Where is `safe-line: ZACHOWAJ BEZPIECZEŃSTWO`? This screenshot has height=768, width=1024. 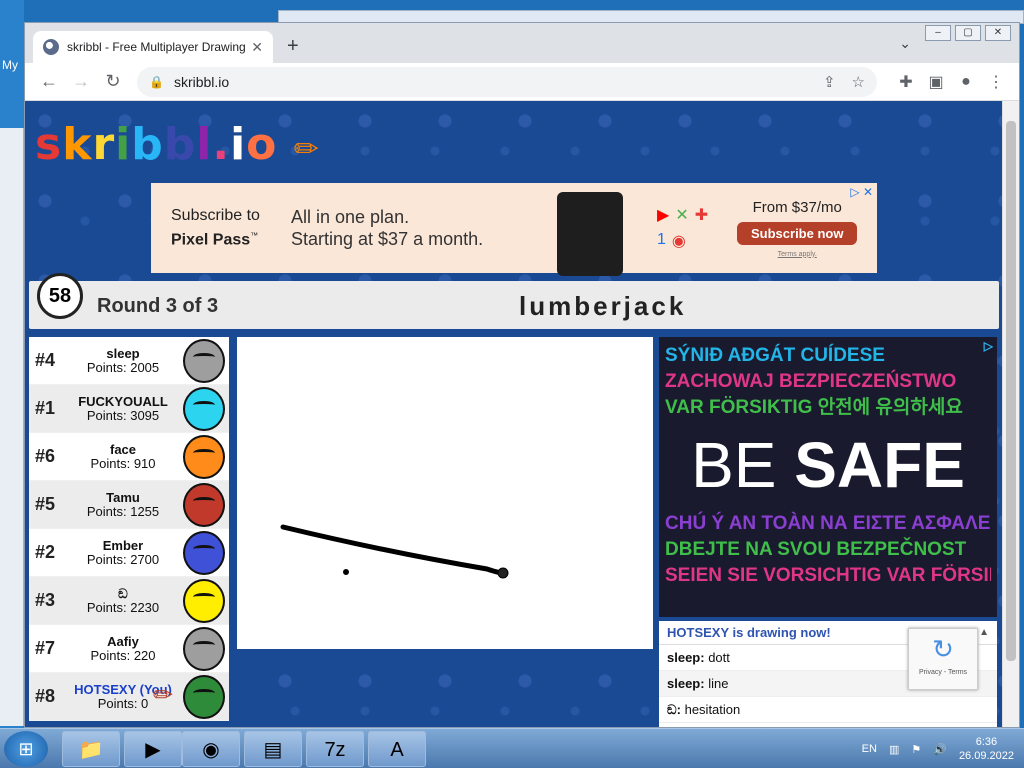
safe-line: ZACHOWAJ BEZPIECZEŃSTWO is located at coordinates (811, 381).